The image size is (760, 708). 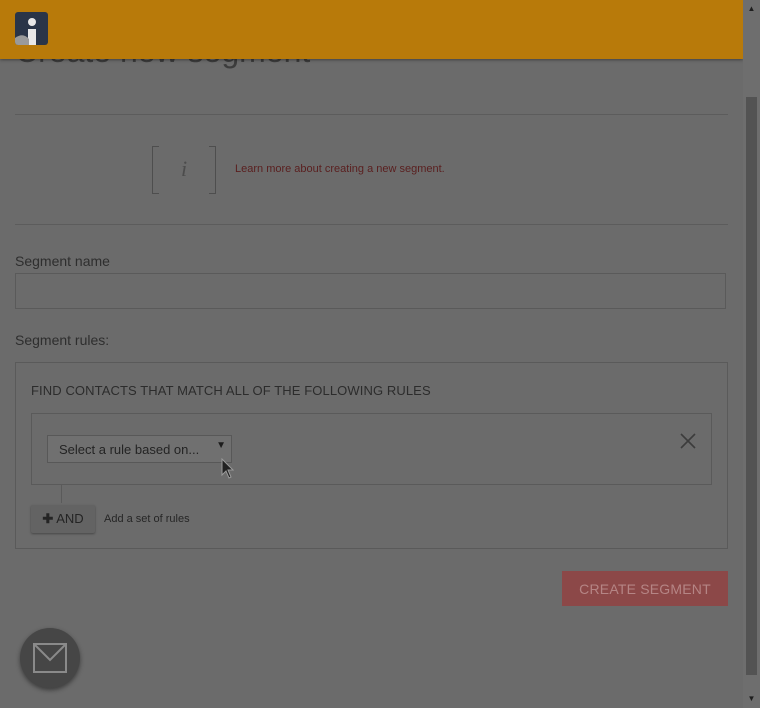 I want to click on vertical-scrollbar: ▲ ▼, so click(x=751, y=354).